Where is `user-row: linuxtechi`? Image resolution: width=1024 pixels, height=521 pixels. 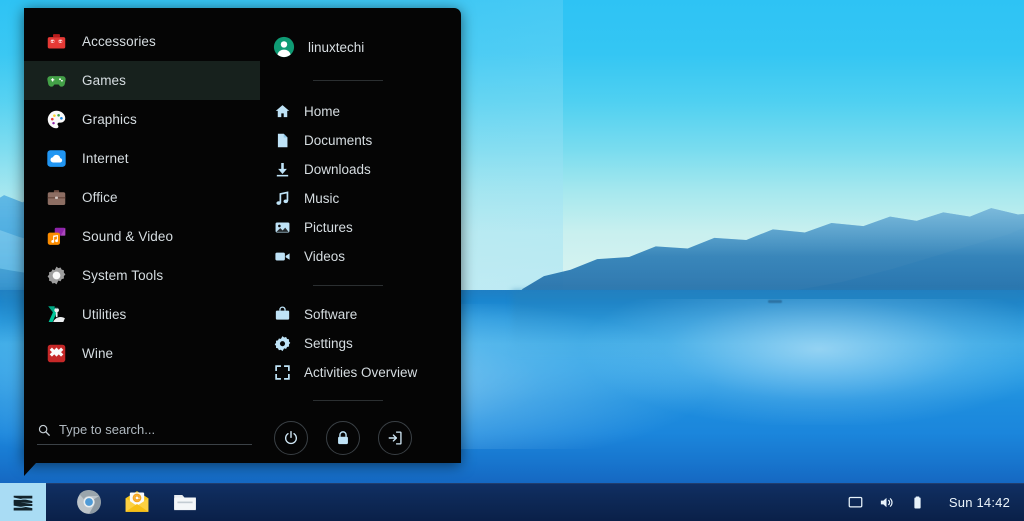
user-row: linuxtechi is located at coordinates (367, 47).